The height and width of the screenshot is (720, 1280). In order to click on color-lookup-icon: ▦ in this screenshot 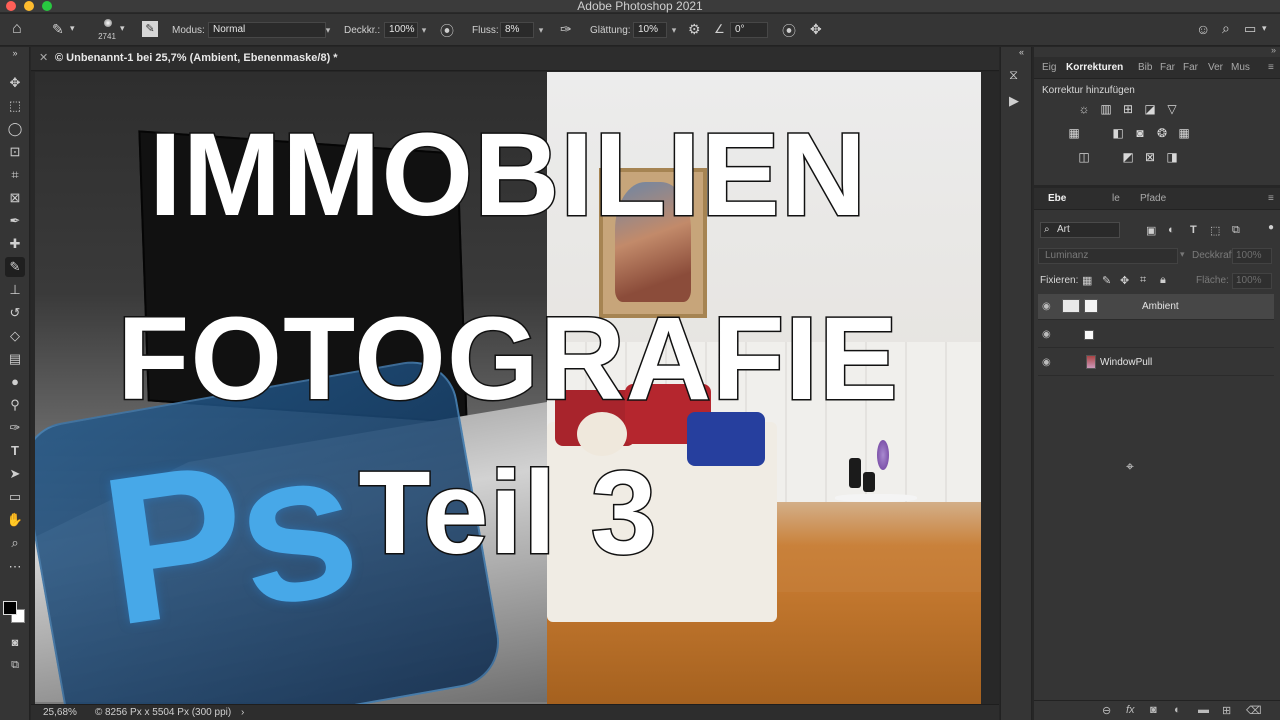, I will do `click(1184, 133)`.